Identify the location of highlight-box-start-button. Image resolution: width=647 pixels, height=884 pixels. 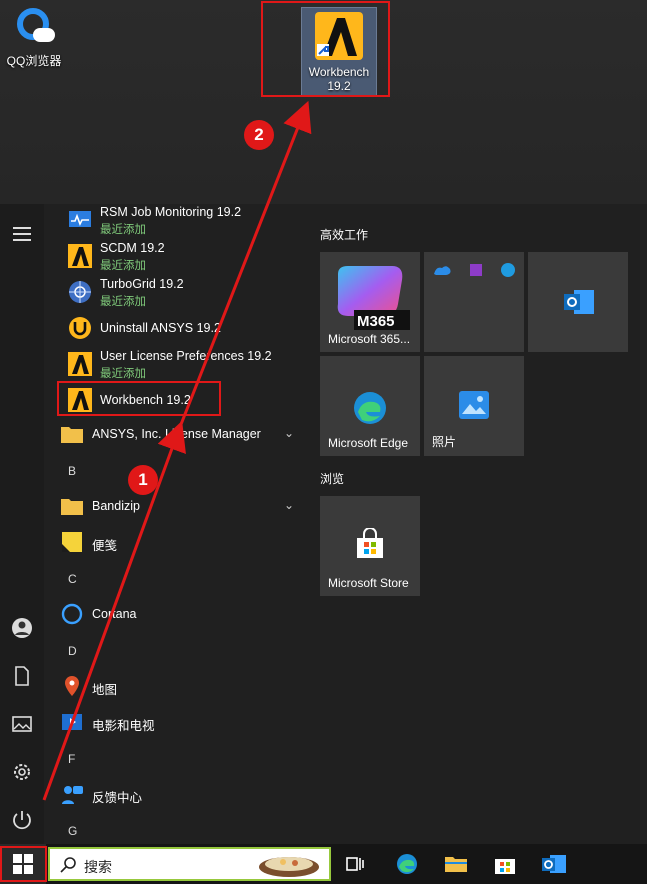
(23, 864).